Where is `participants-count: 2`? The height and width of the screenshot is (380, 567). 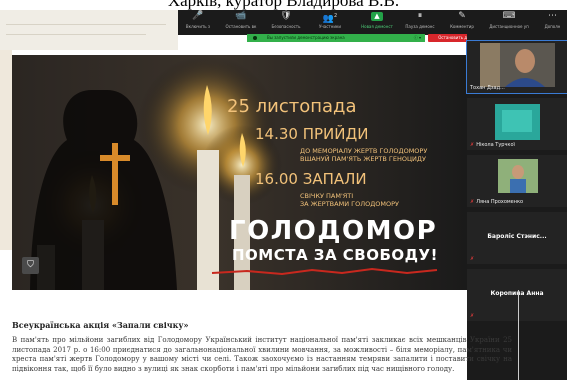
participants-count: 2 is located at coordinates (336, 16).